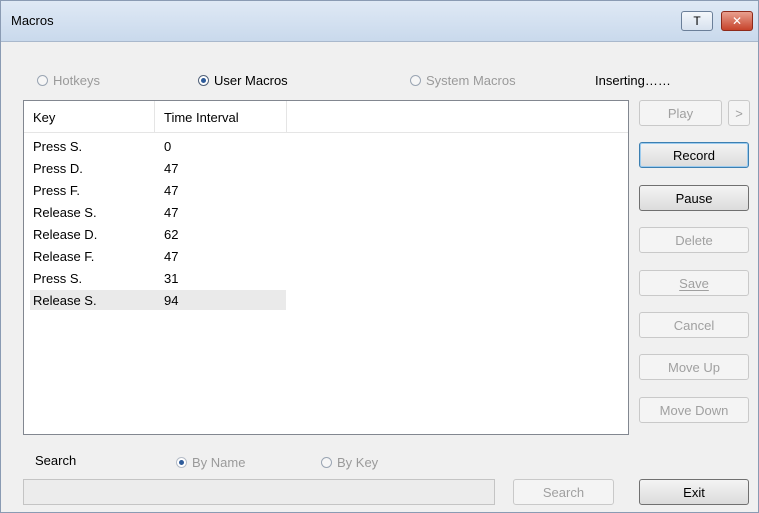 This screenshot has height=513, width=759. I want to click on pin-icon: T, so click(697, 21).